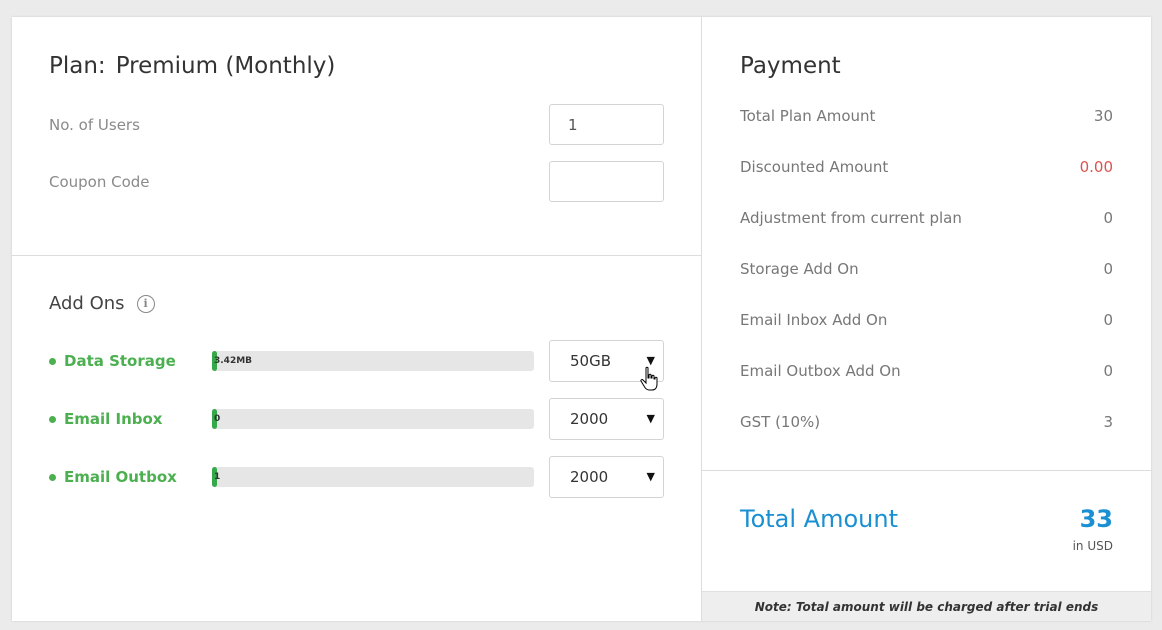 The image size is (1162, 630). I want to click on addon-row-data-storage: Data Storage 3.42MB 50GB ▼, so click(356, 361).